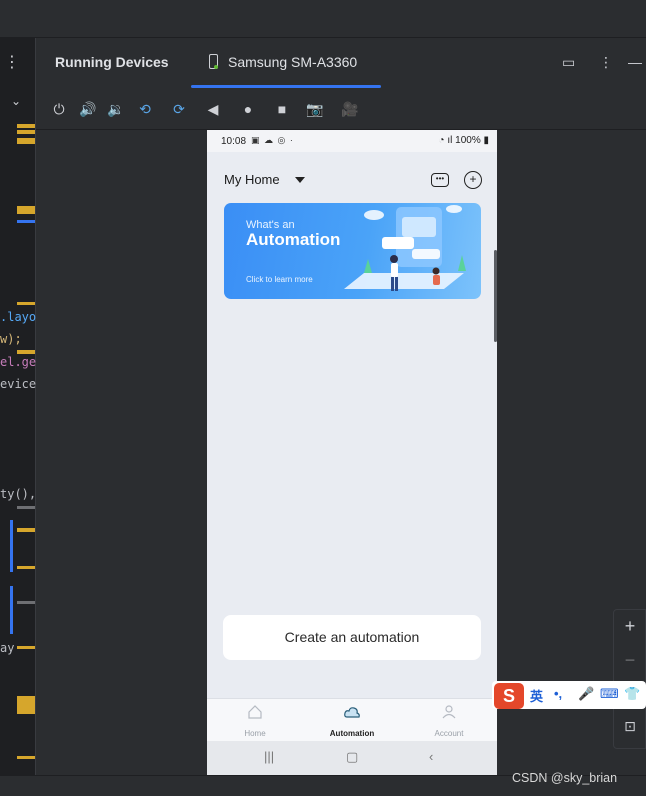 This screenshot has width=646, height=796. What do you see at coordinates (179, 109) in the screenshot?
I see `rotate-right-icon: ⟳` at bounding box center [179, 109].